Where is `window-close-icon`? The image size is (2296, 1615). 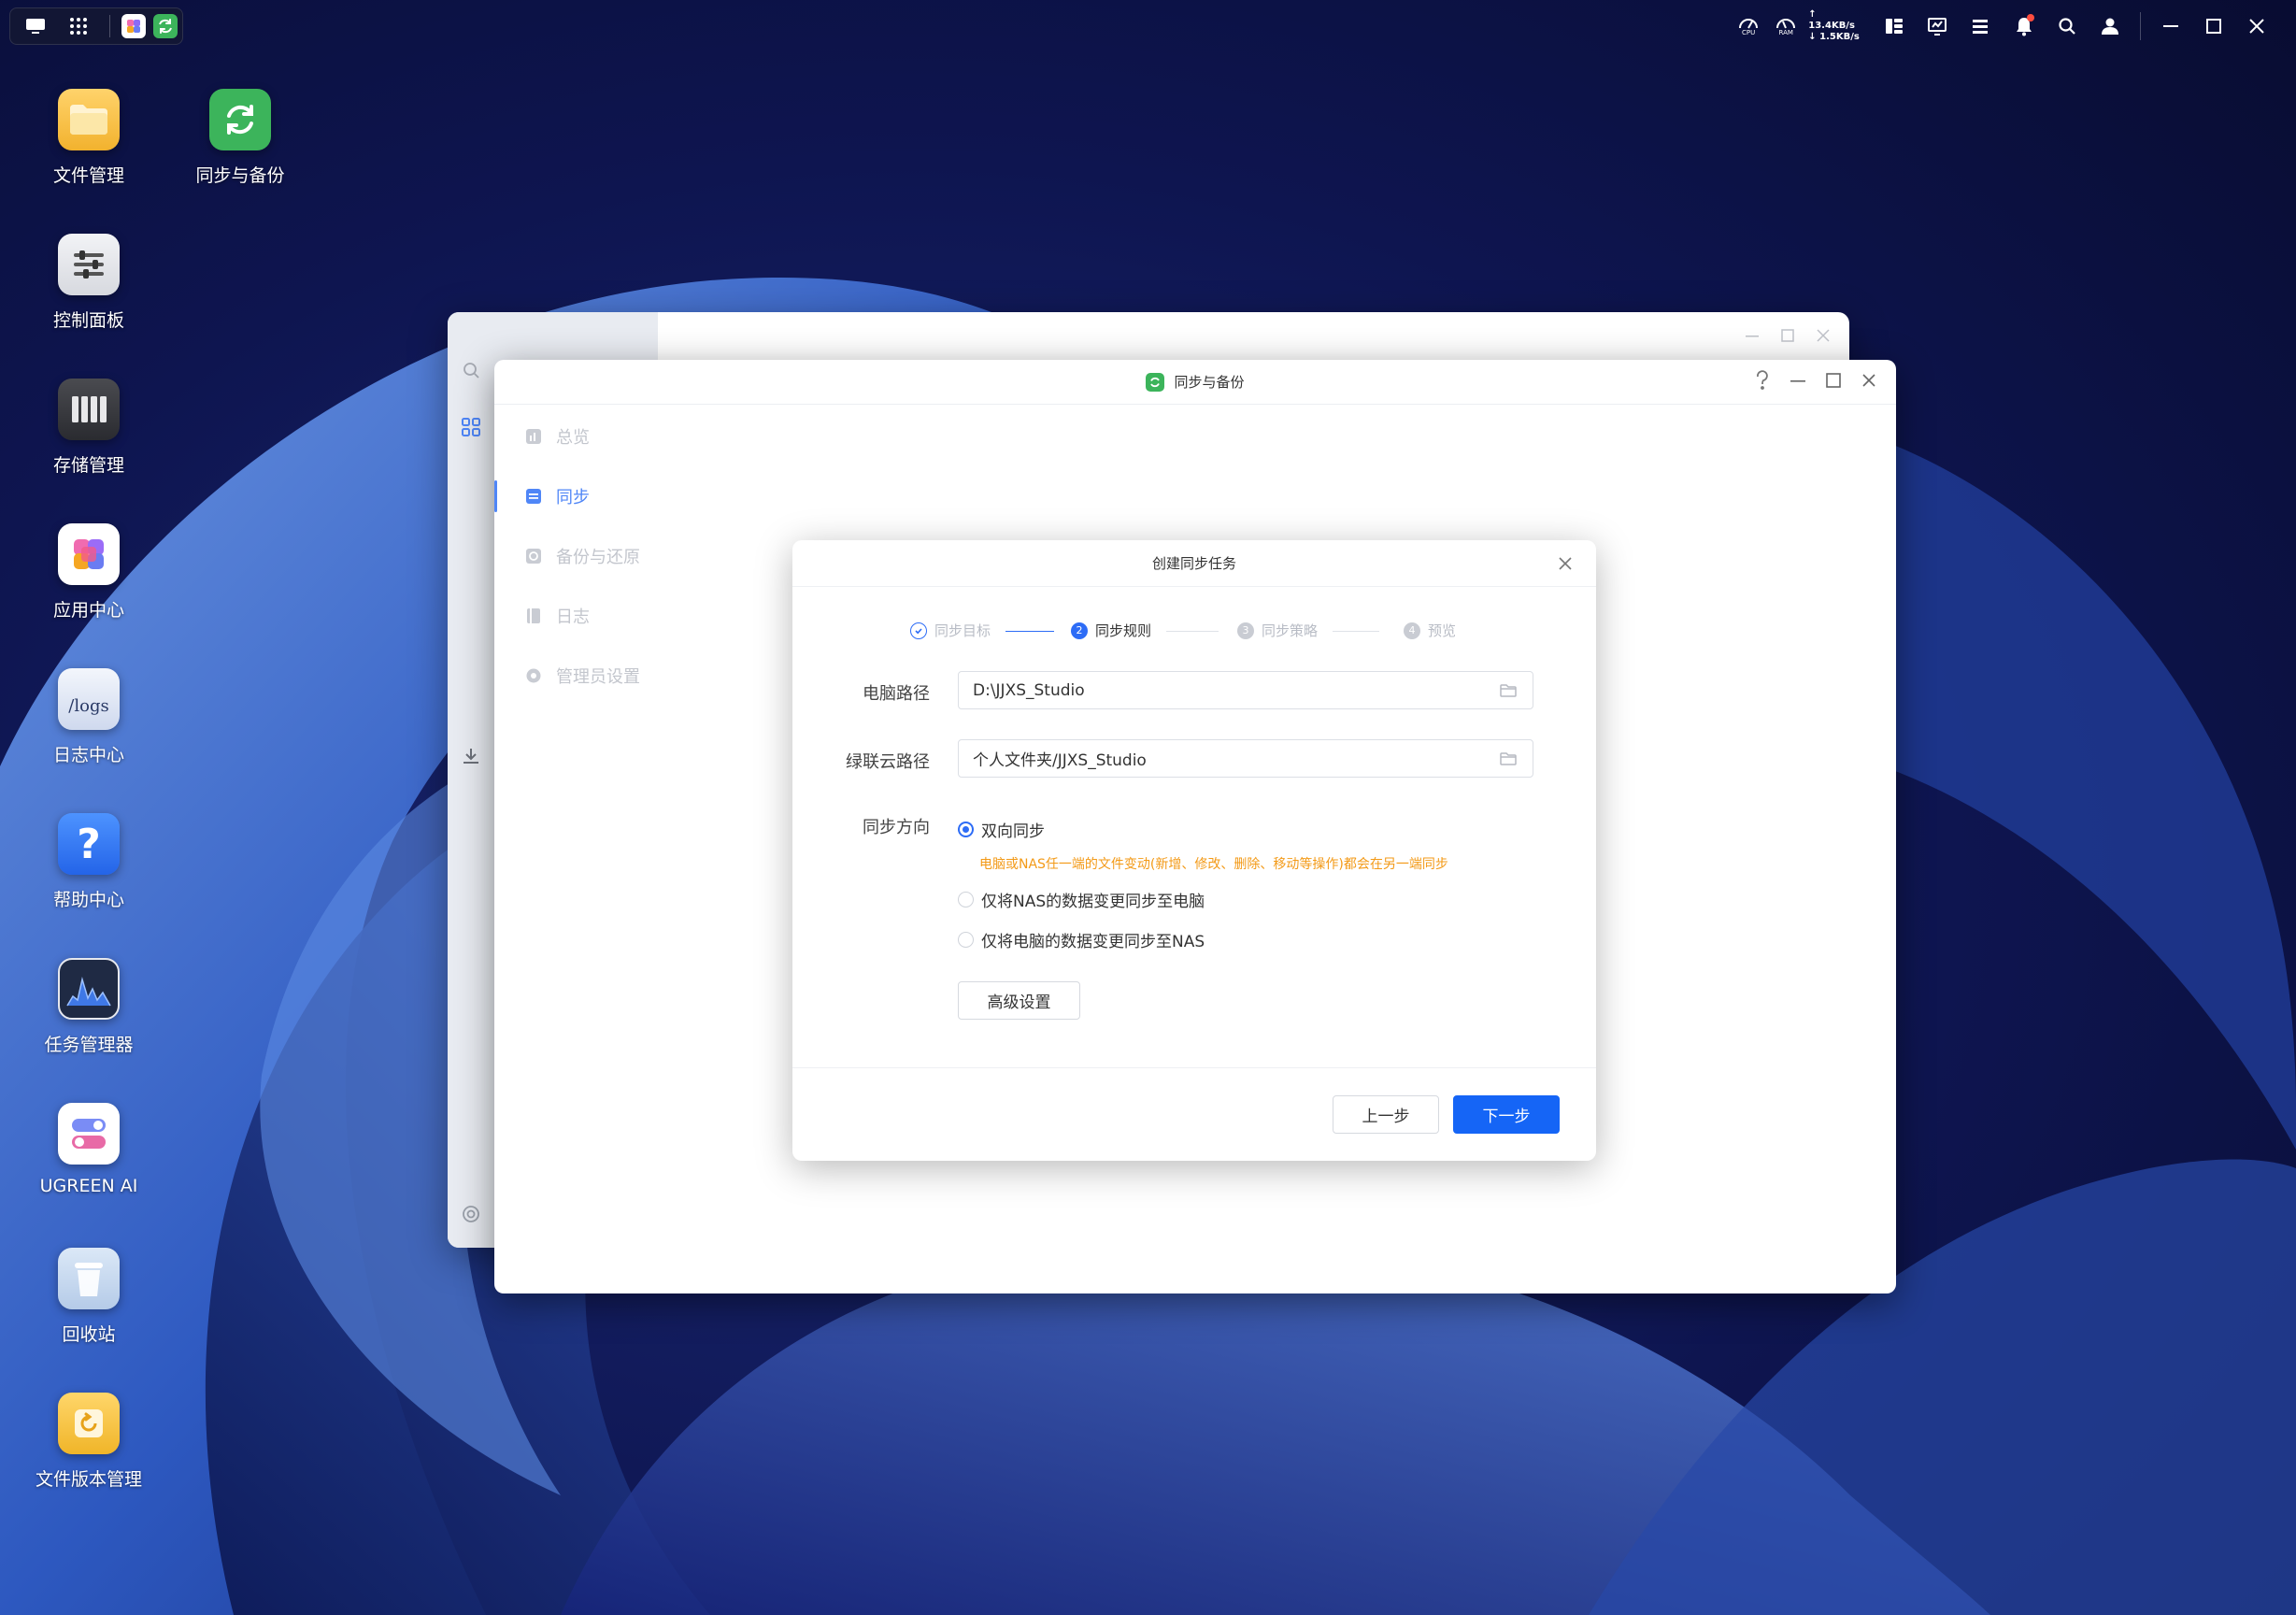 window-close-icon is located at coordinates (1869, 382).